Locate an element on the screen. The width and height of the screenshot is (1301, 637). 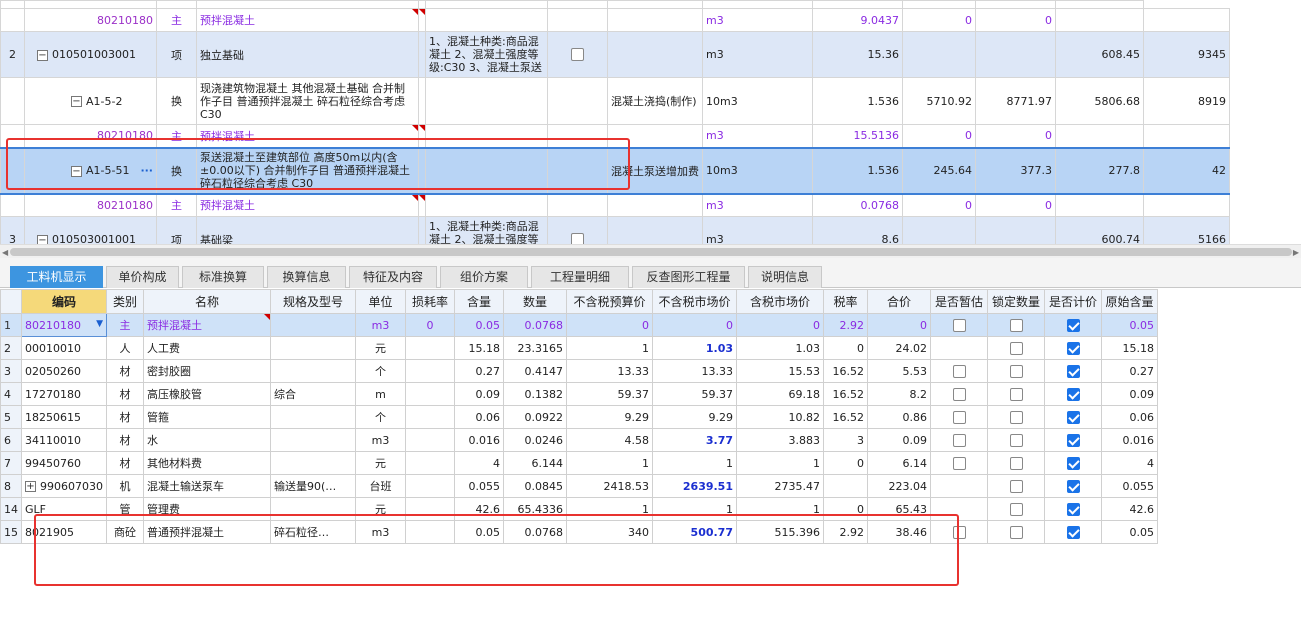
cell-budget: 2418.53 is located at coordinates (609, 486).